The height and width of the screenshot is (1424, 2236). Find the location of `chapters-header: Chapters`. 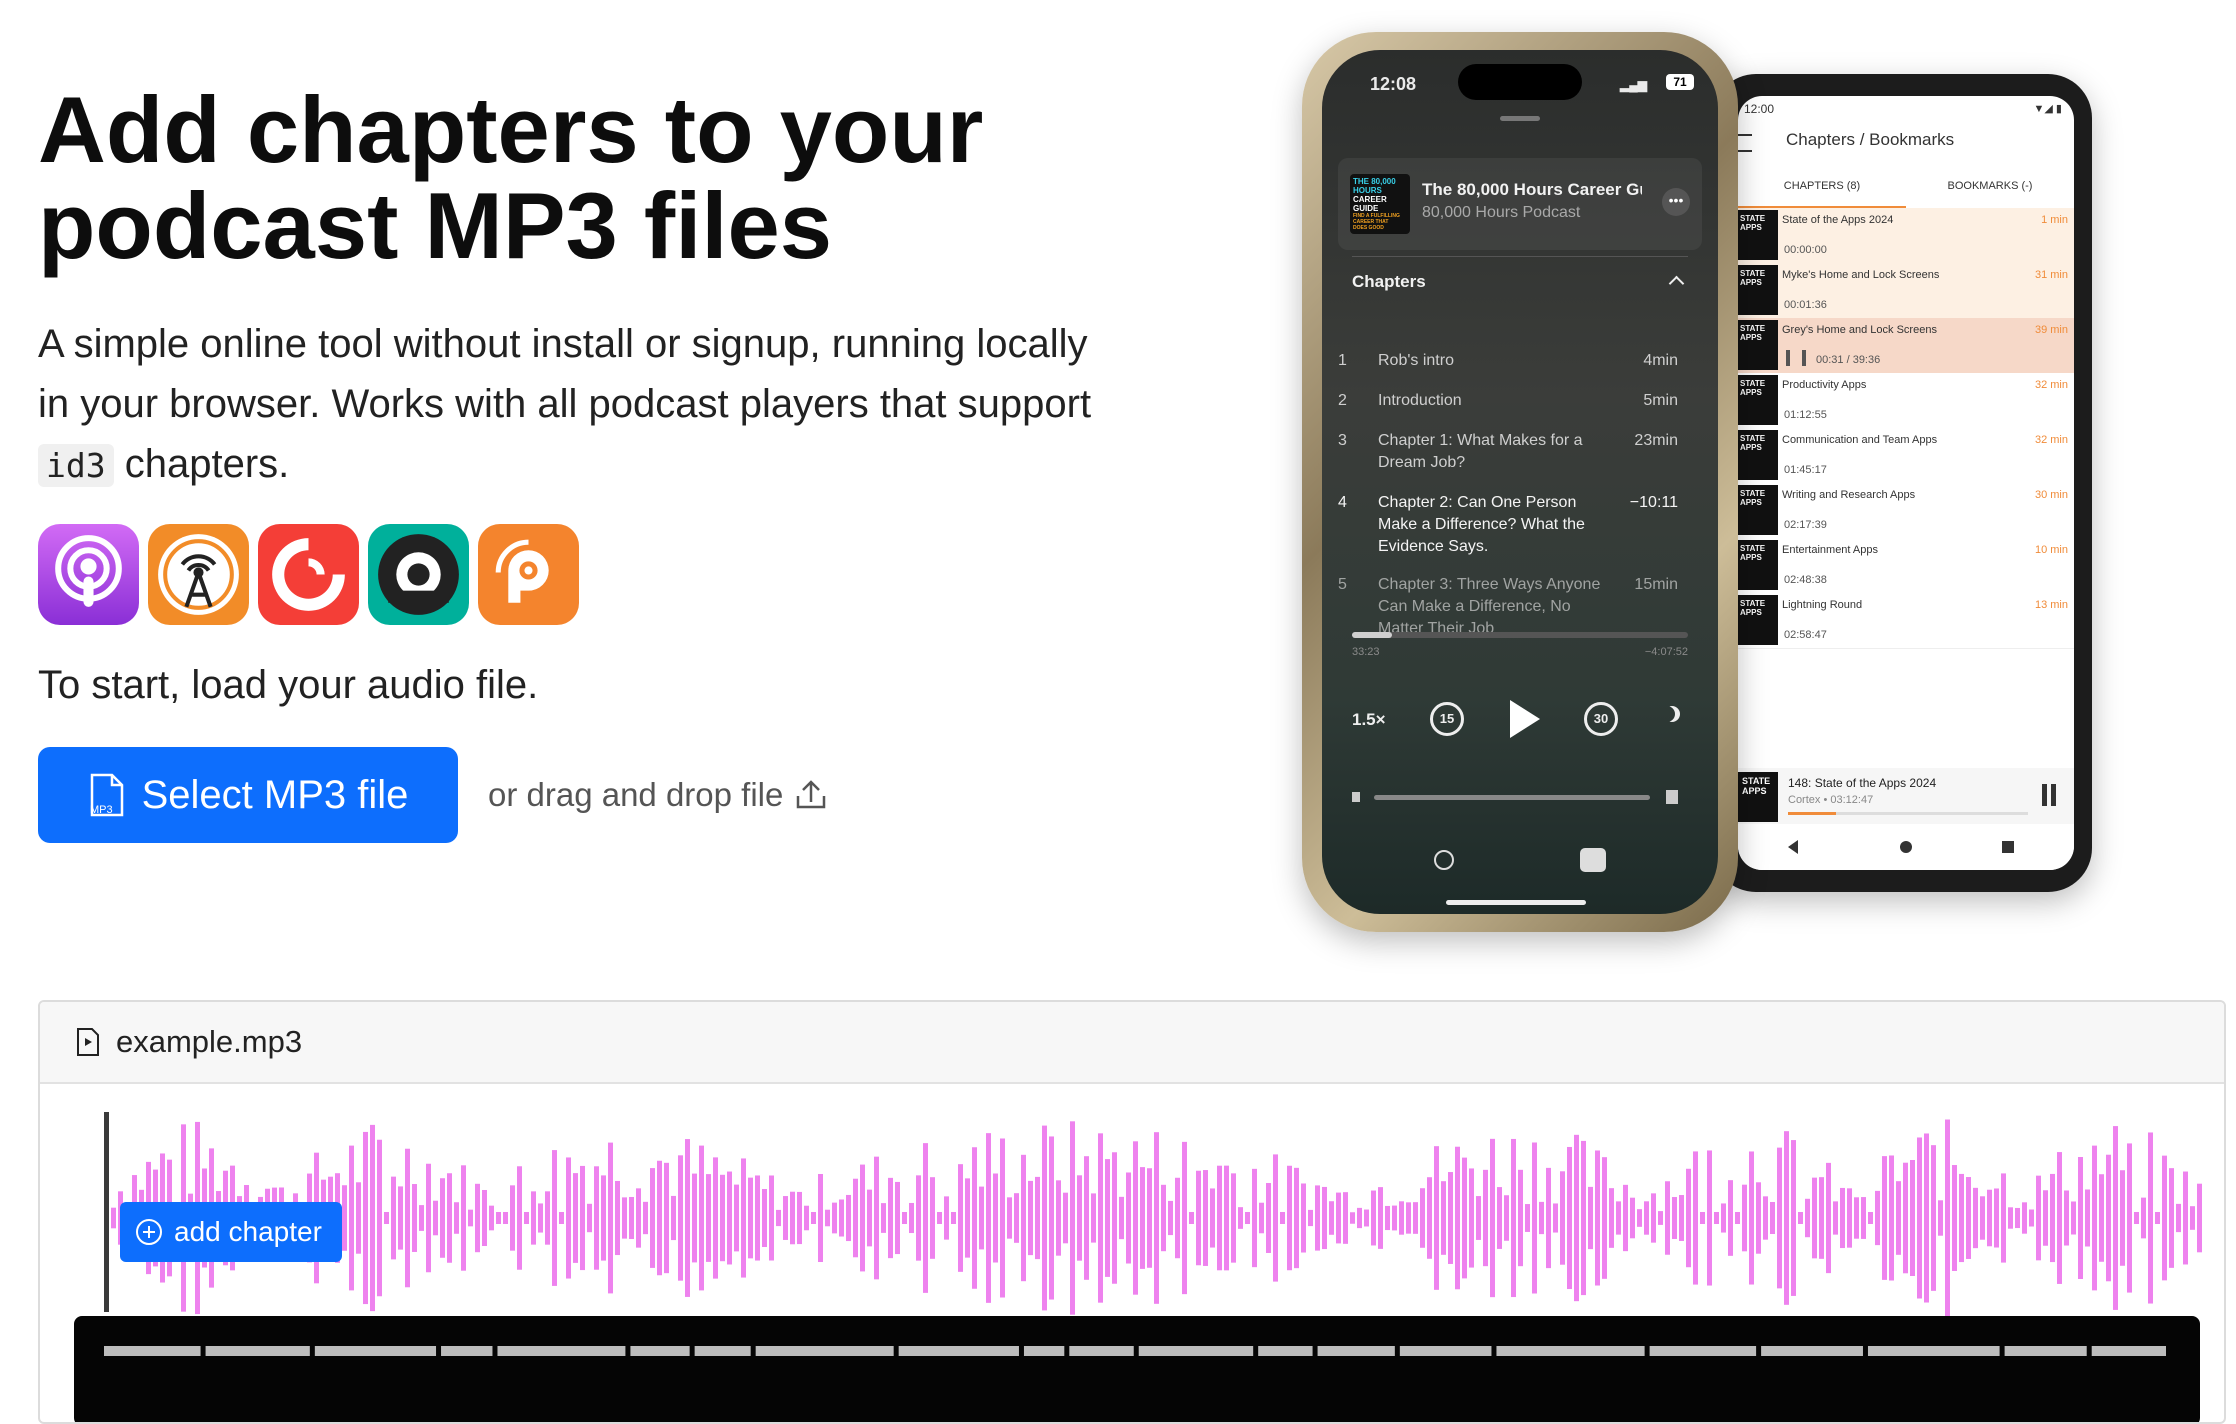

chapters-header: Chapters is located at coordinates (1520, 285).